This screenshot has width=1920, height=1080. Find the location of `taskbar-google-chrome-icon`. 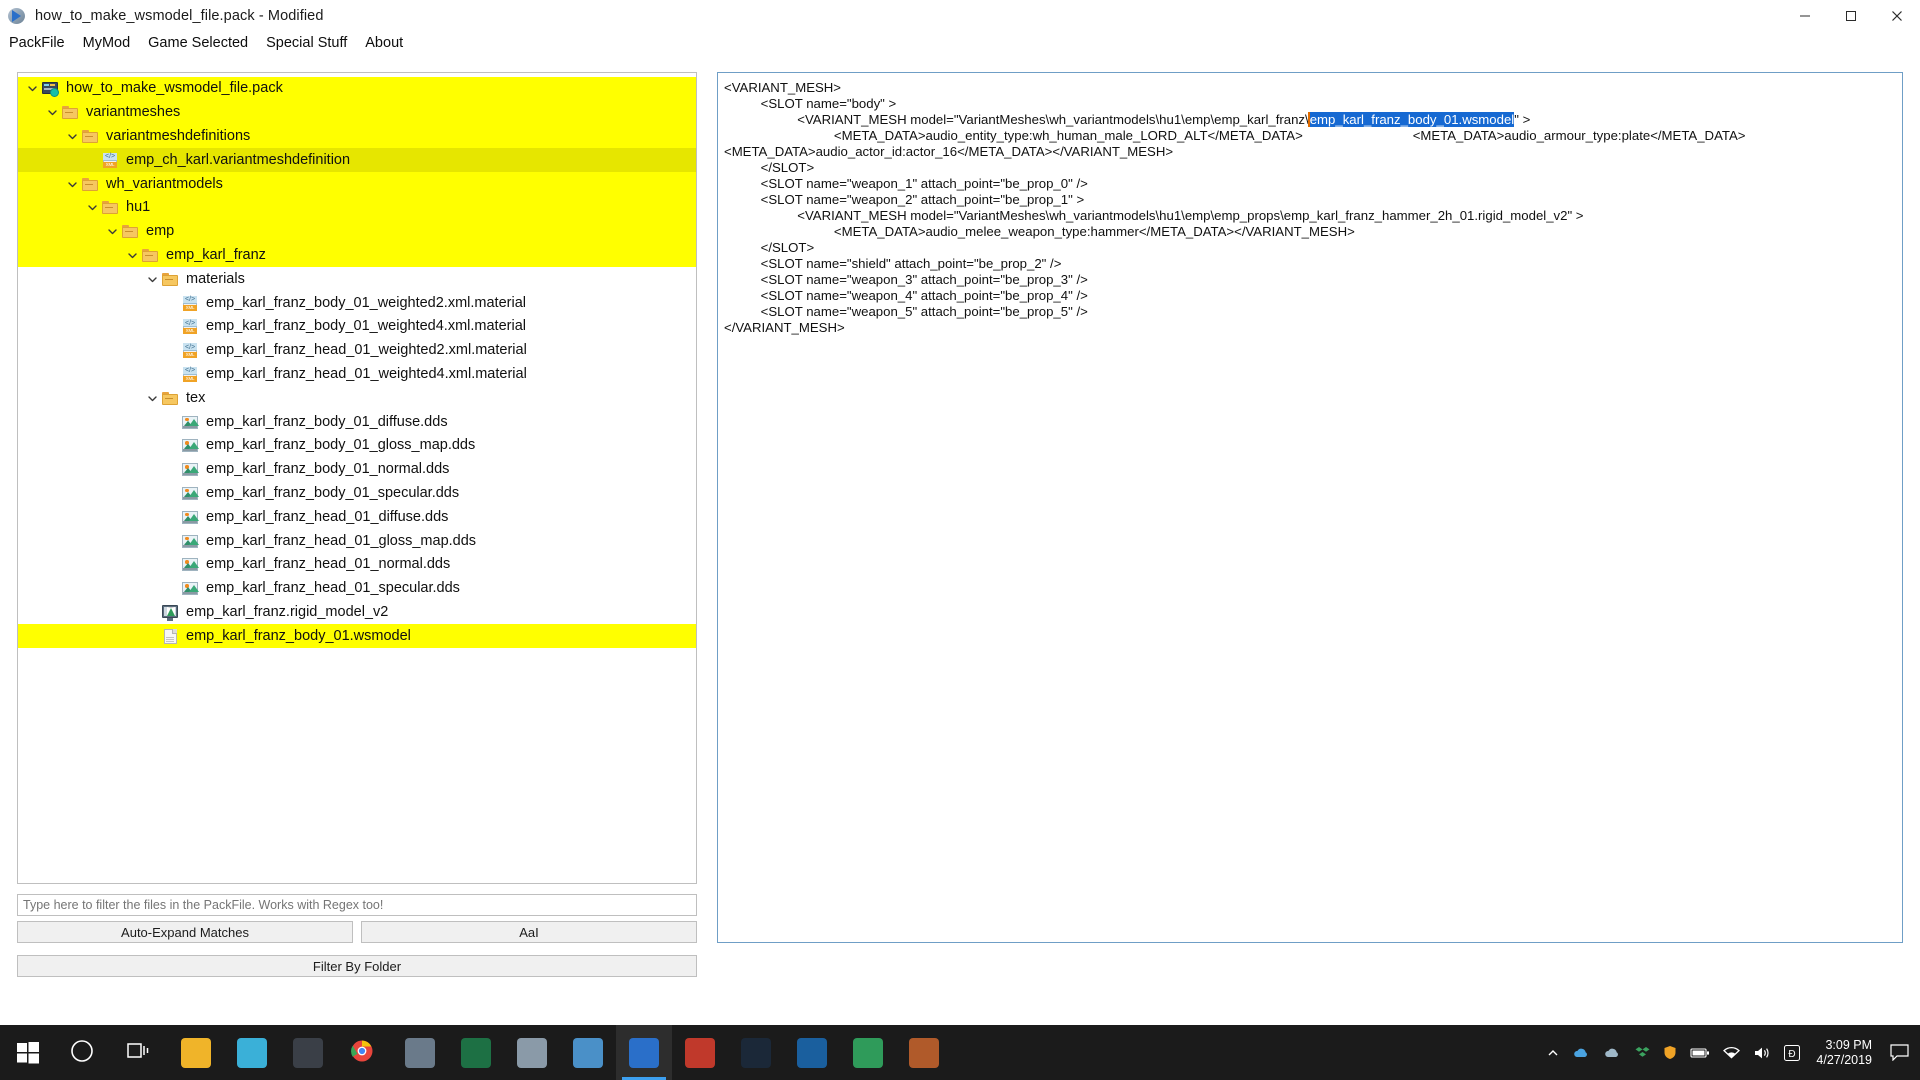

taskbar-google-chrome-icon is located at coordinates (364, 1052).